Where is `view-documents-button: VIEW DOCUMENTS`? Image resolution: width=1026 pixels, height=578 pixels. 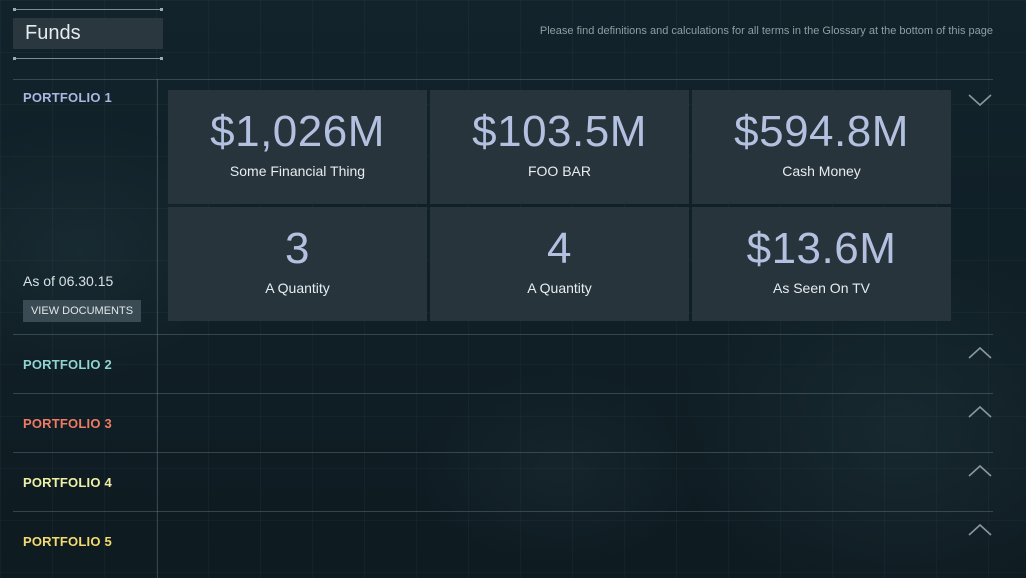 view-documents-button: VIEW DOCUMENTS is located at coordinates (82, 311).